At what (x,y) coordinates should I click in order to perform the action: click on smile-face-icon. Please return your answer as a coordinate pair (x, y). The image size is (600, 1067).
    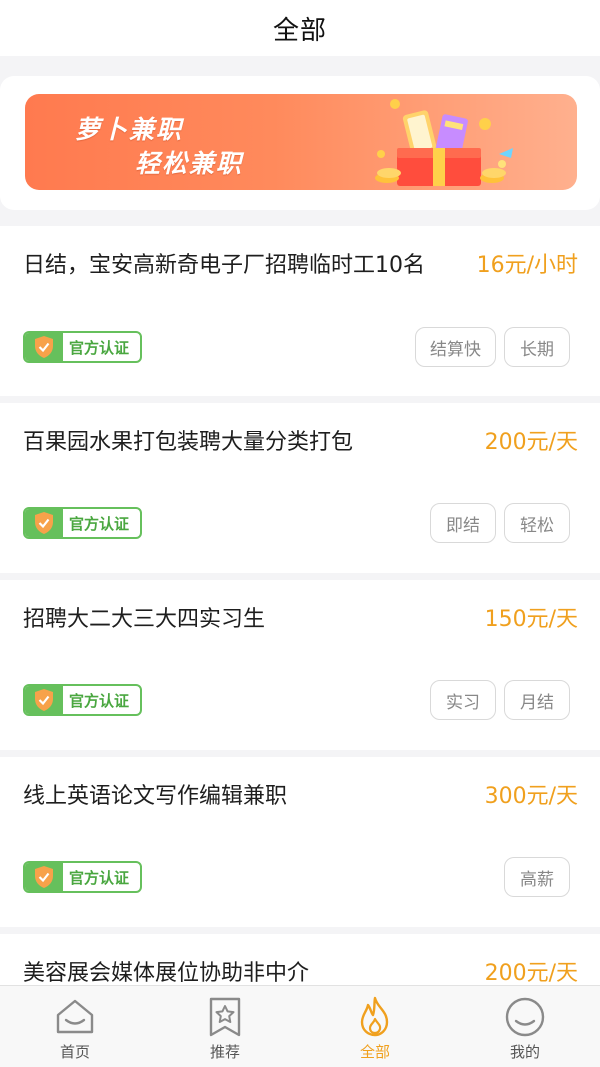
    Looking at the image, I should click on (525, 1017).